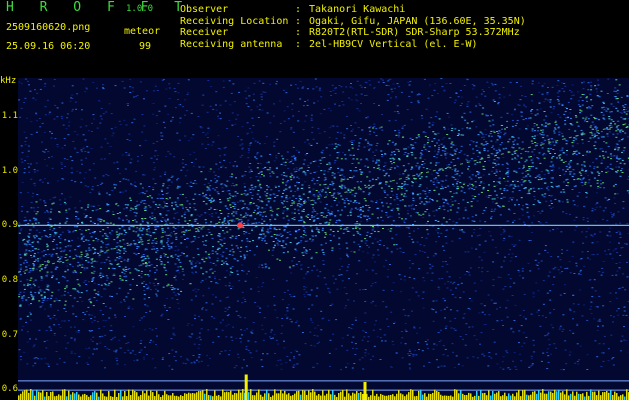 This screenshot has width=629, height=400. I want to click on info-label: Receiver, so click(204, 32).